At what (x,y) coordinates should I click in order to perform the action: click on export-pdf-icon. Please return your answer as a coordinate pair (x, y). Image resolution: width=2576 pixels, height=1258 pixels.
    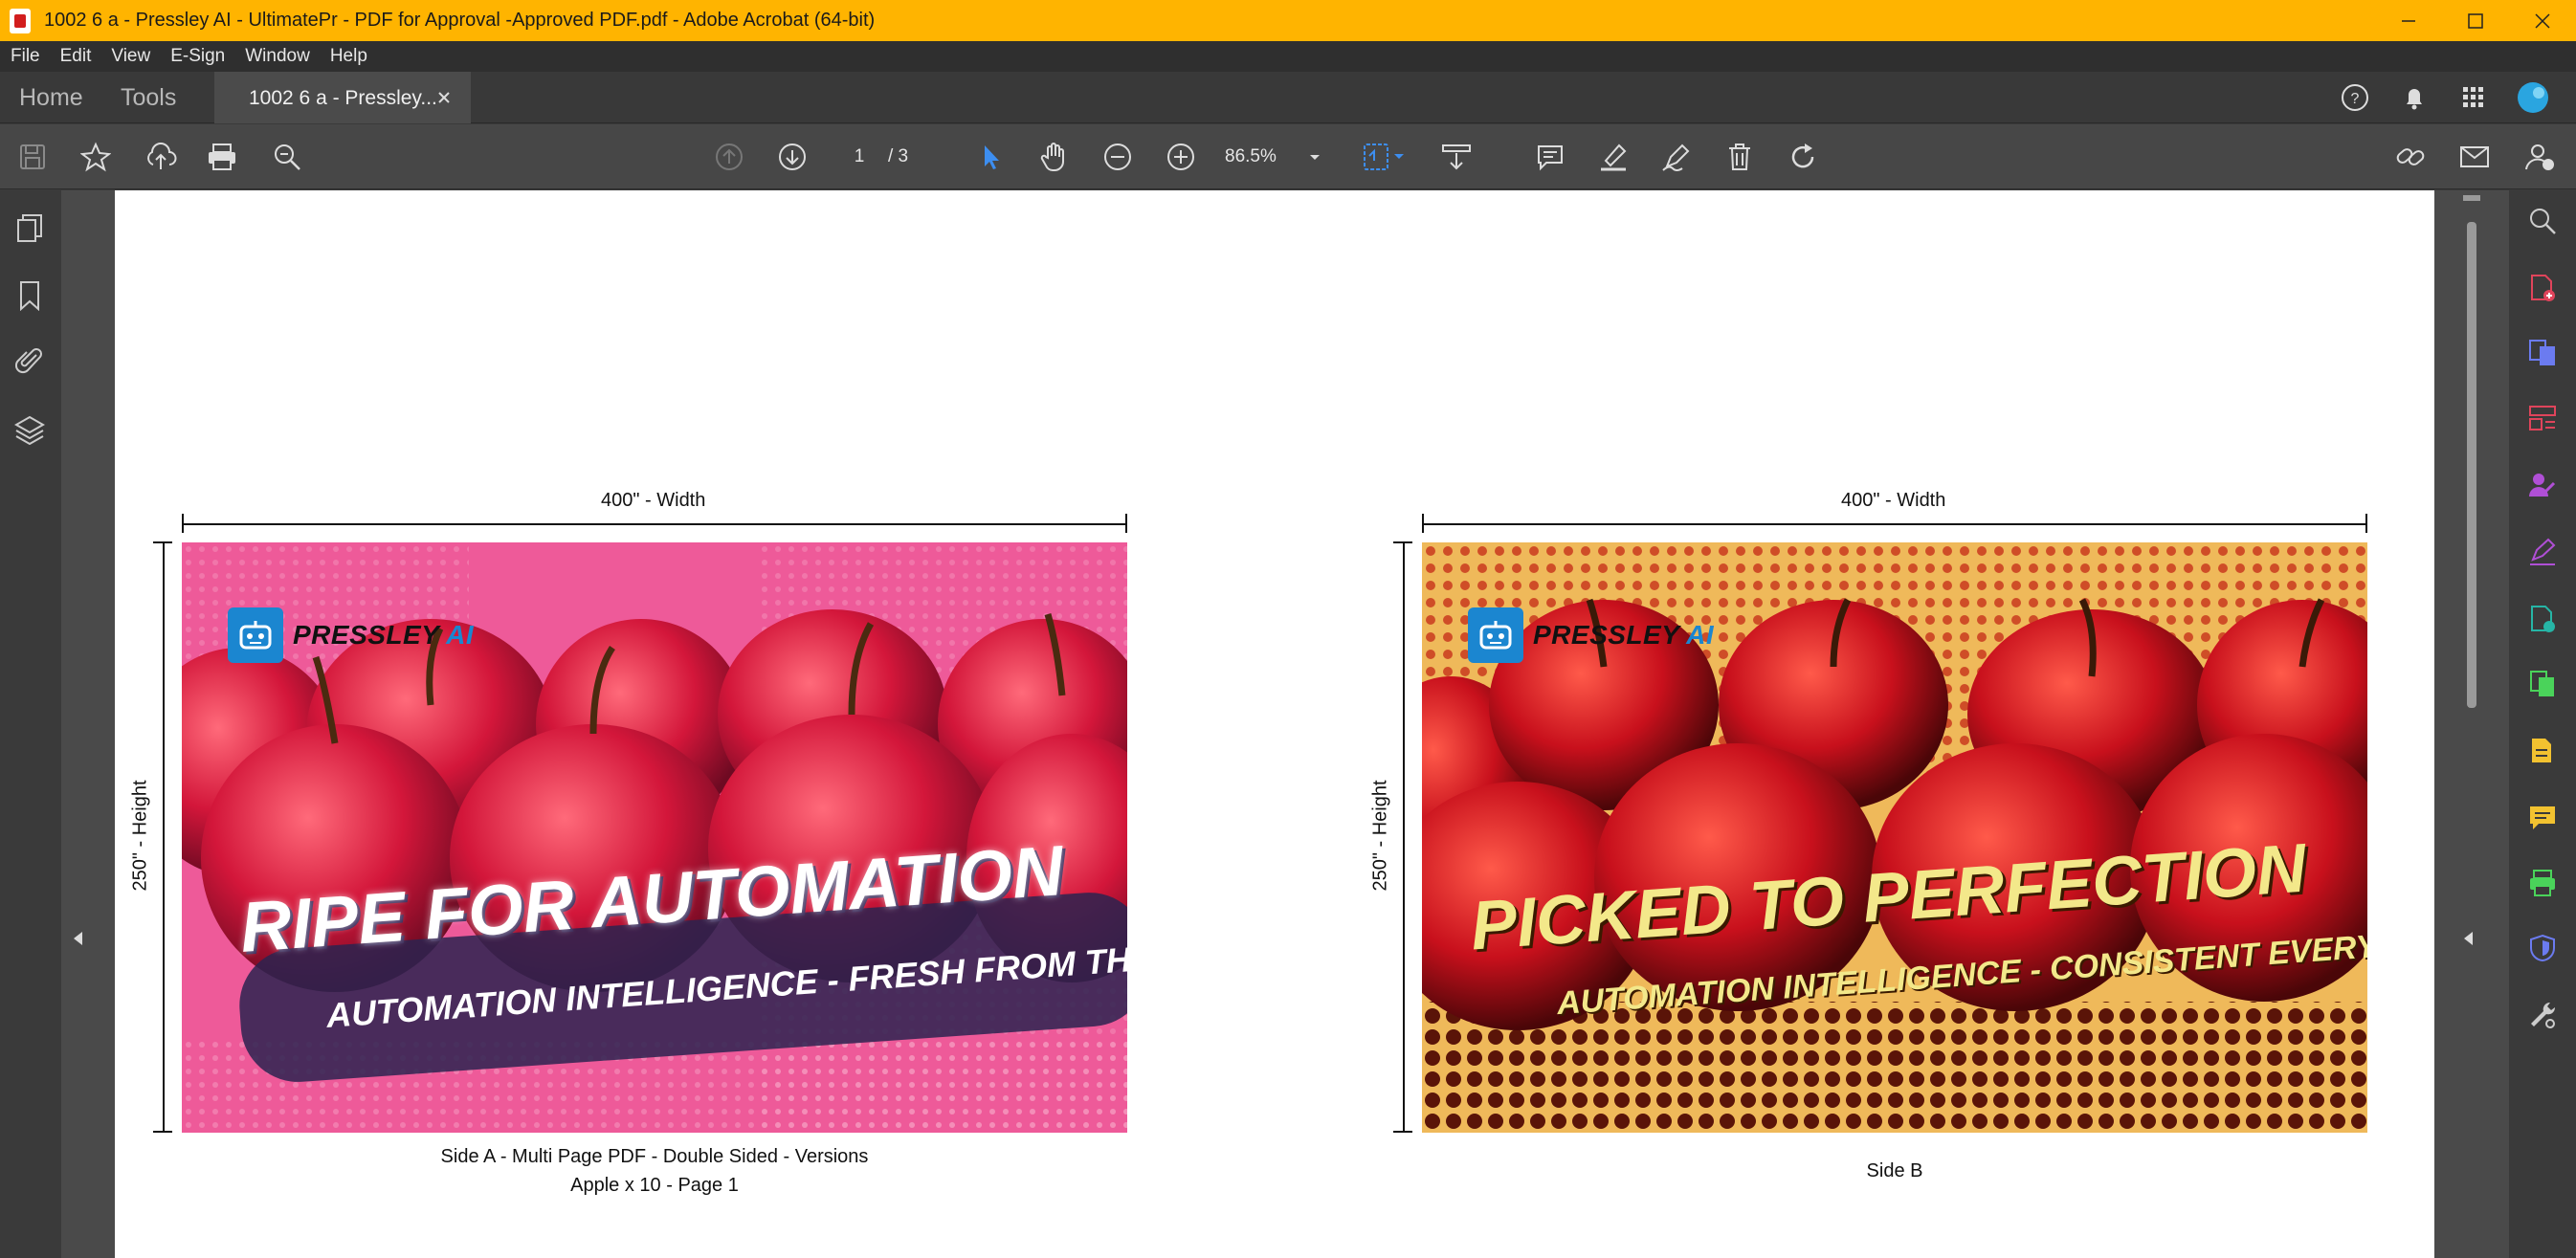
    Looking at the image, I should click on (2542, 619).